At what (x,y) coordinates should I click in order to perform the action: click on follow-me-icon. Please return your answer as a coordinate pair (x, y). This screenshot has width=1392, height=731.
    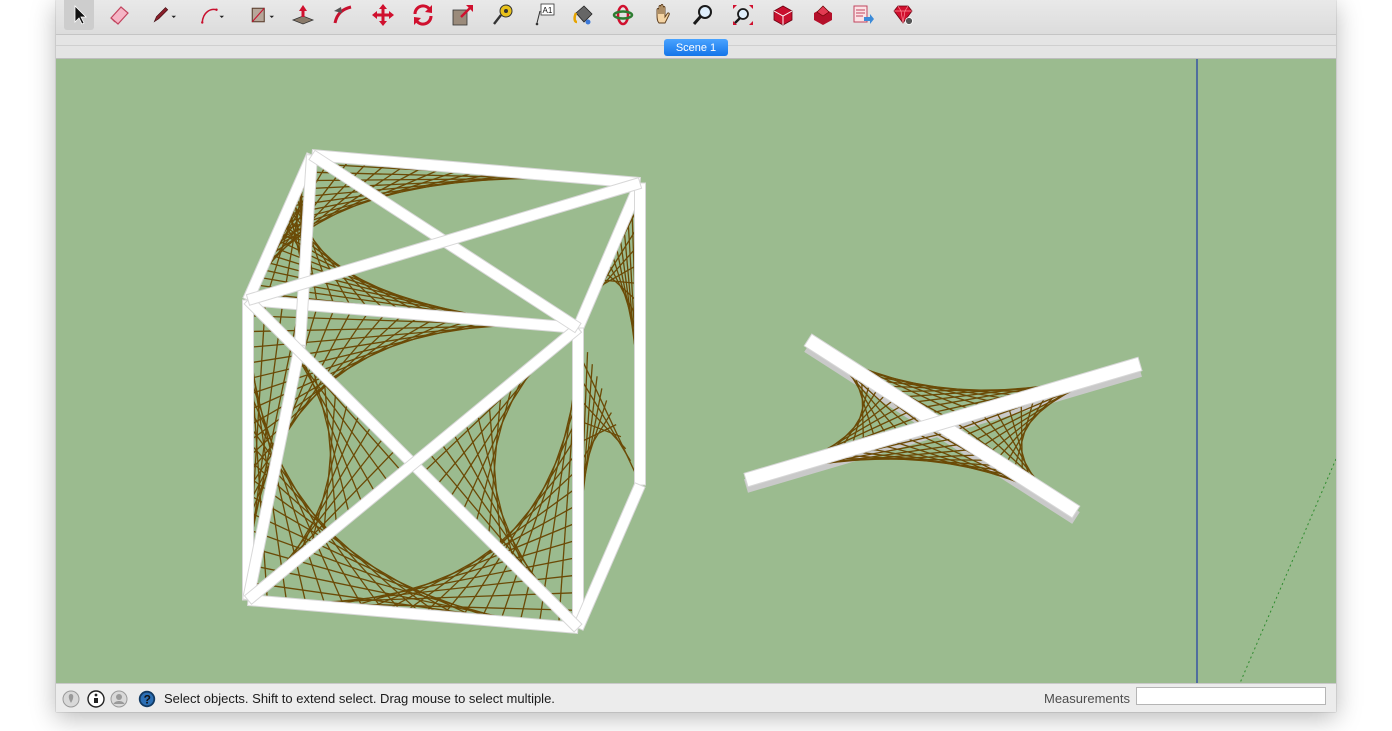
    Looking at the image, I should click on (342, 14).